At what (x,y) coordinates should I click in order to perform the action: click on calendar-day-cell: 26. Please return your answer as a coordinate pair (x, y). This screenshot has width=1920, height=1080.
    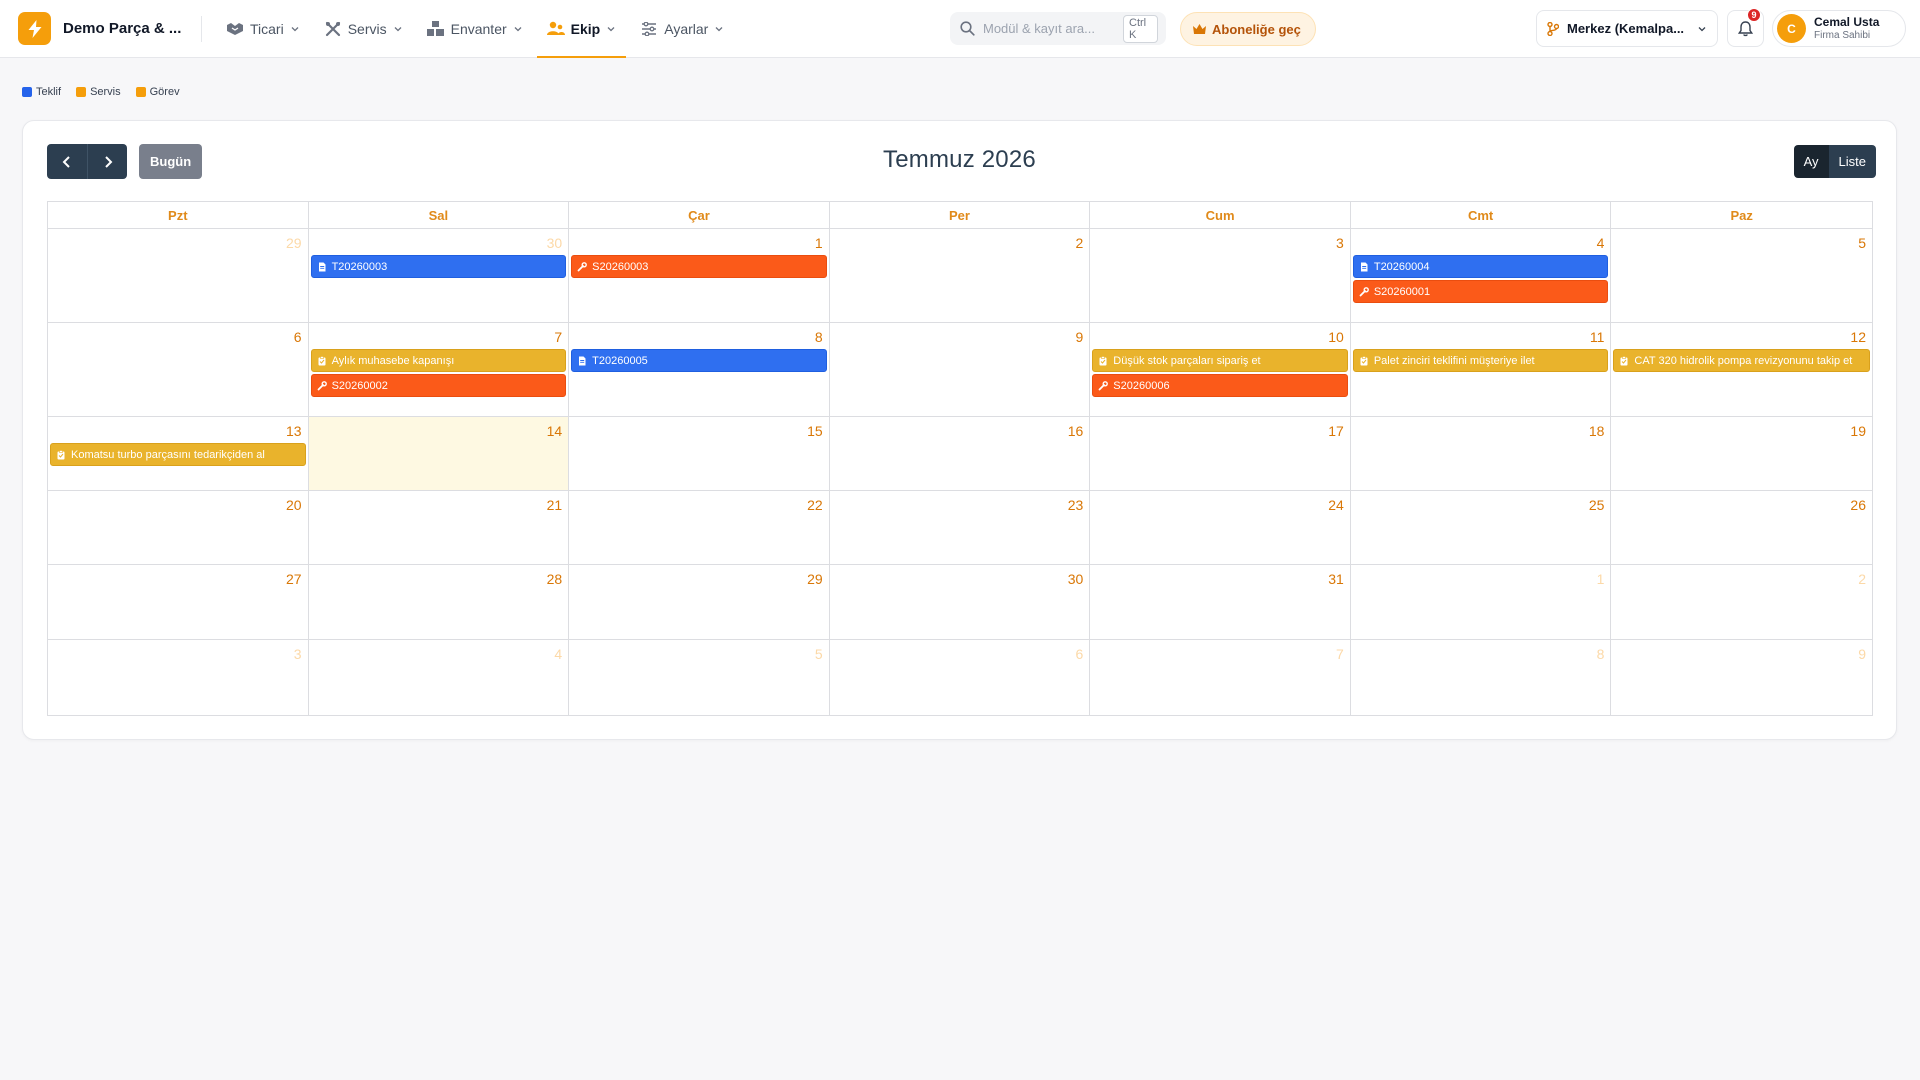
    Looking at the image, I should click on (1741, 527).